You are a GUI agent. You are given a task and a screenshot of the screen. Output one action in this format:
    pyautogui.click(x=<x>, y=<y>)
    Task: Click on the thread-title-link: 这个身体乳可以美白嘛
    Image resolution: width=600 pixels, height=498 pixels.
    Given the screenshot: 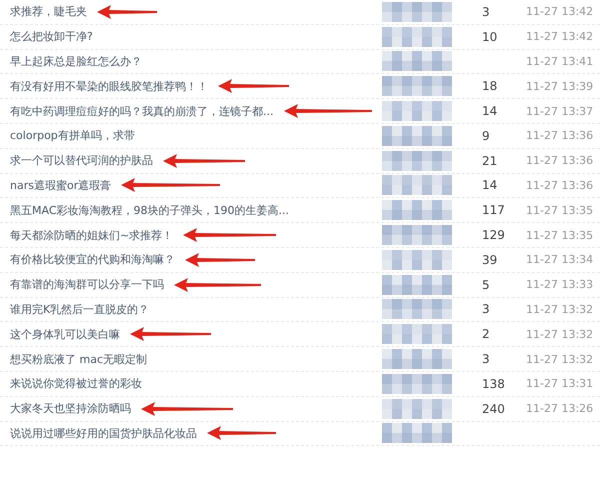 What is the action you would take?
    pyautogui.click(x=65, y=334)
    